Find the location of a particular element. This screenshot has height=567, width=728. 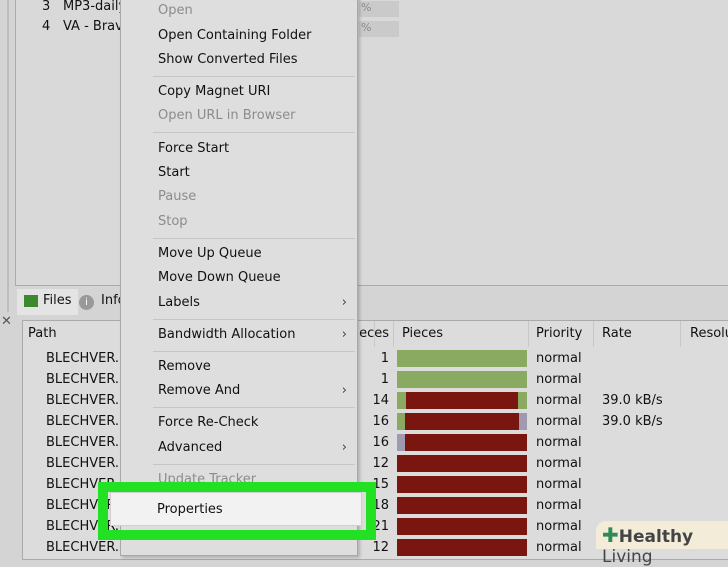

info-icon: i is located at coordinates (86, 302).